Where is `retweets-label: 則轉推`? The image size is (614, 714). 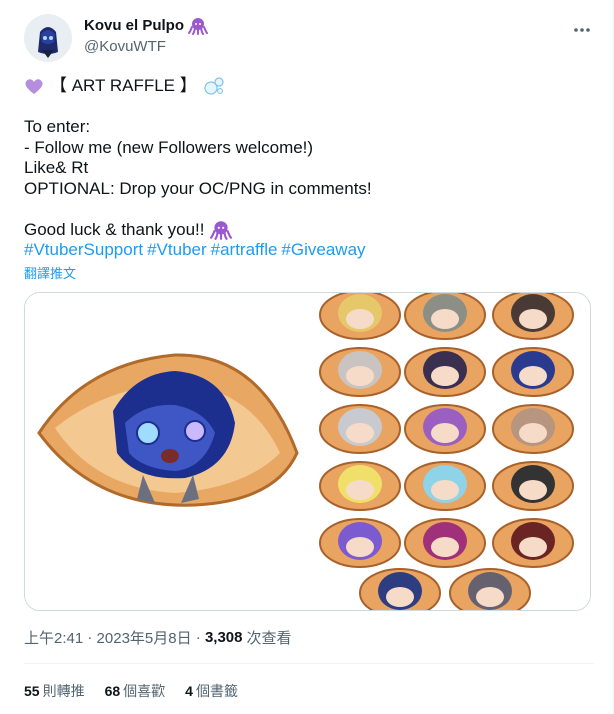
retweets-label: 則轉推 is located at coordinates (63, 691).